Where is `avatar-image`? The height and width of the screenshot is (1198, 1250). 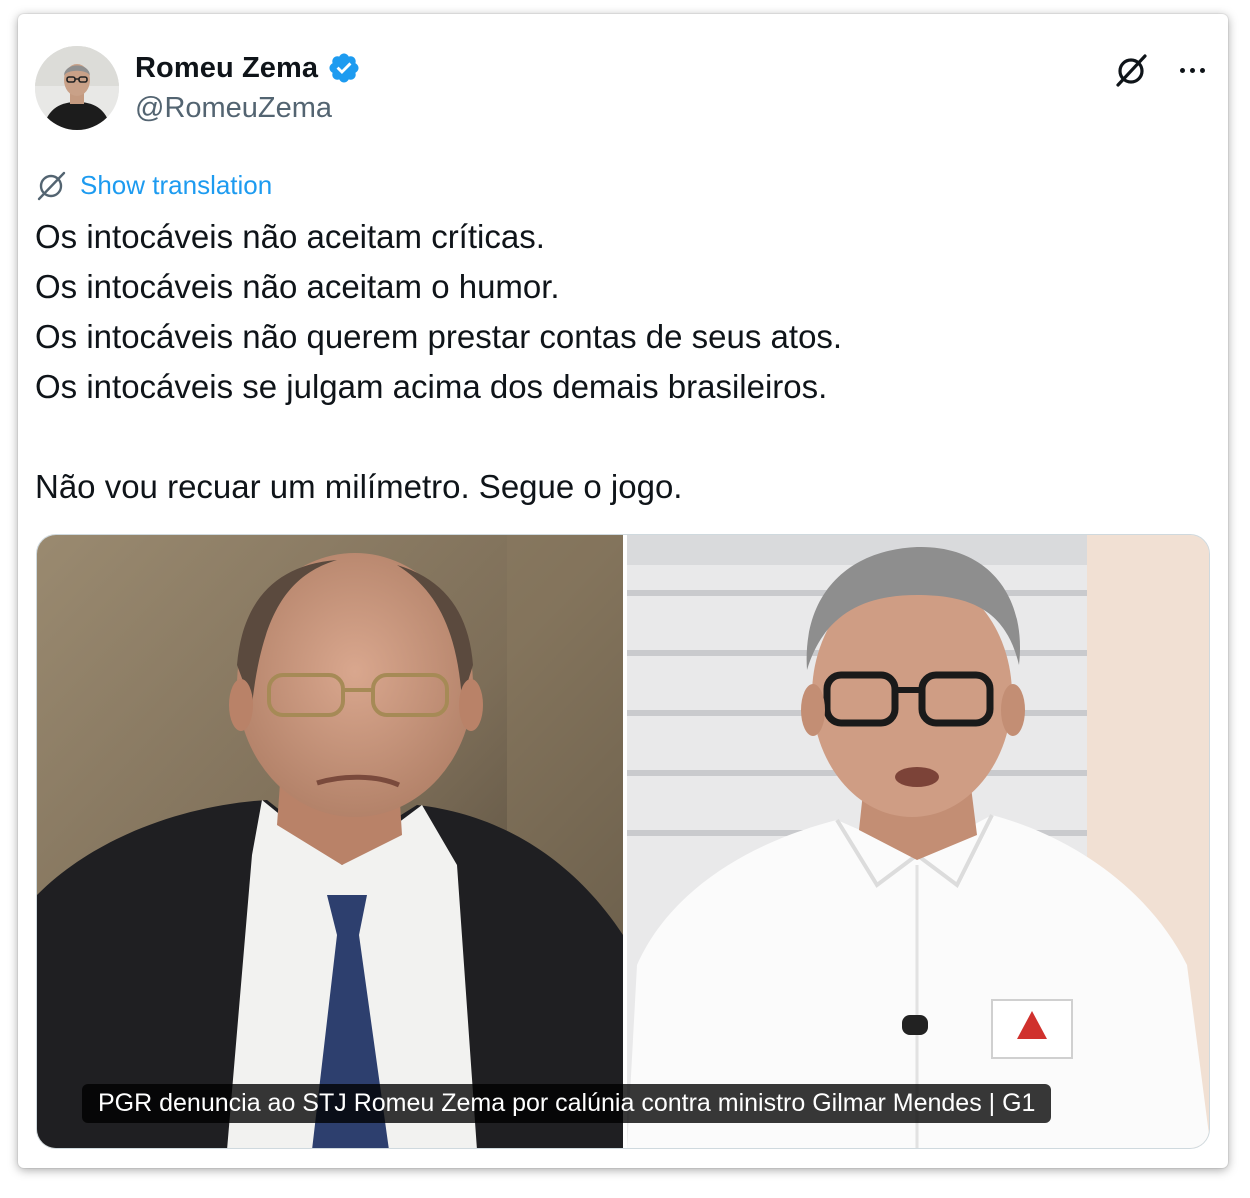 avatar-image is located at coordinates (77, 88).